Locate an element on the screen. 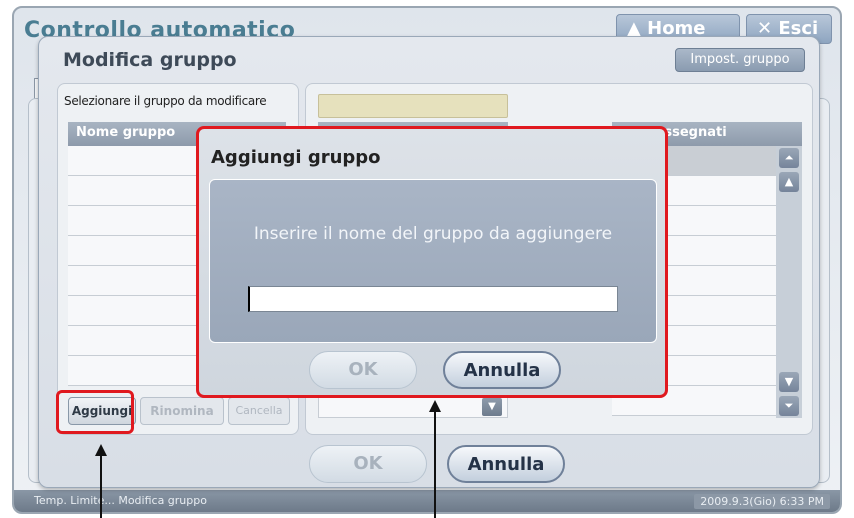  select-group-label: Selezionare il gruppo da modificare is located at coordinates (165, 101).